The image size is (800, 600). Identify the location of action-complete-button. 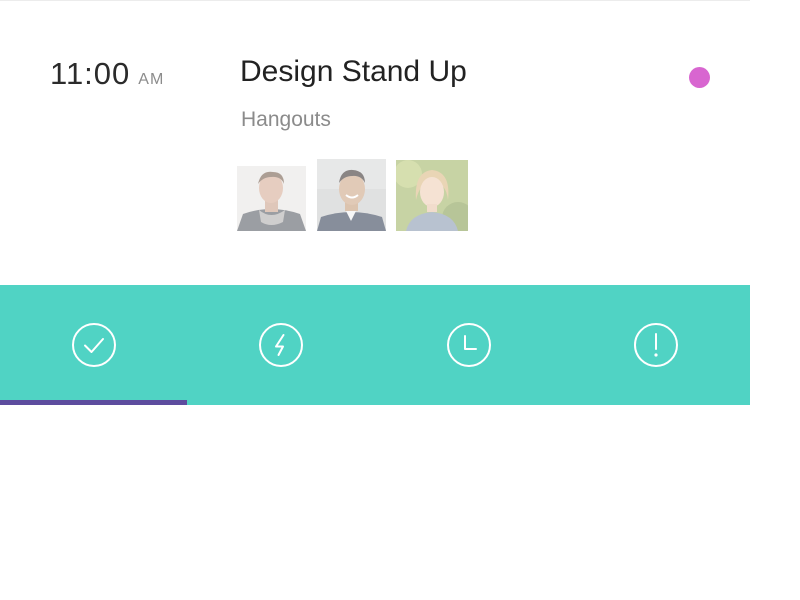
(94, 345).